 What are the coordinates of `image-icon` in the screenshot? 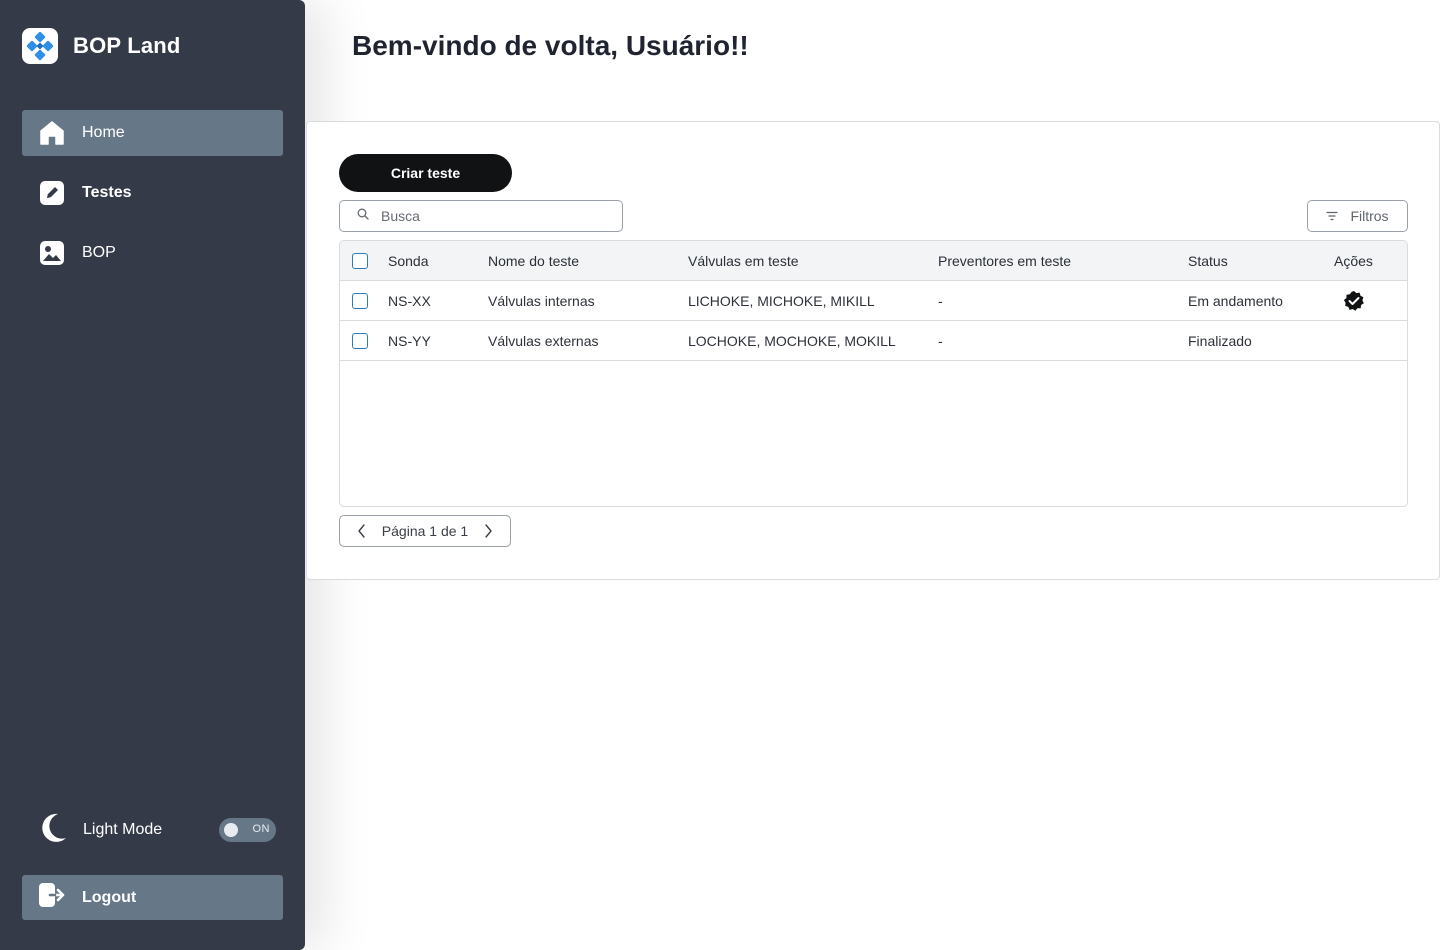 It's located at (51, 253).